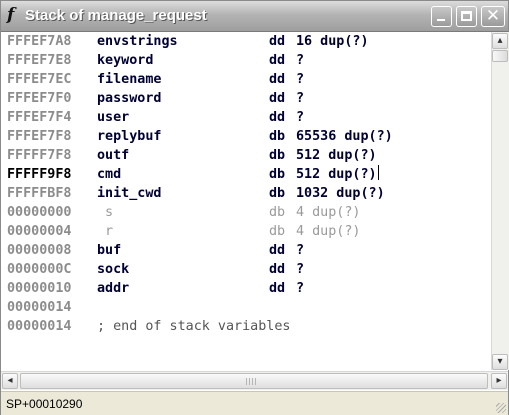  Describe the element at coordinates (116, 15) in the screenshot. I see `window-title: Stack of manage_request` at that location.